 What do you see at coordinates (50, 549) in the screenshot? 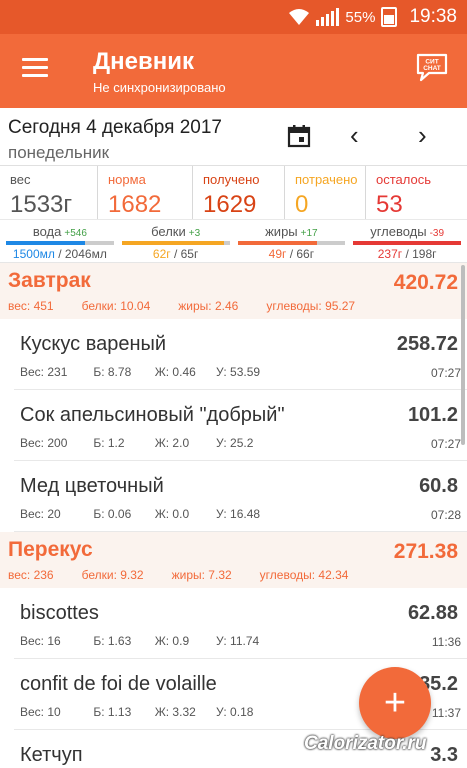
I see `meal-name: Перекус` at bounding box center [50, 549].